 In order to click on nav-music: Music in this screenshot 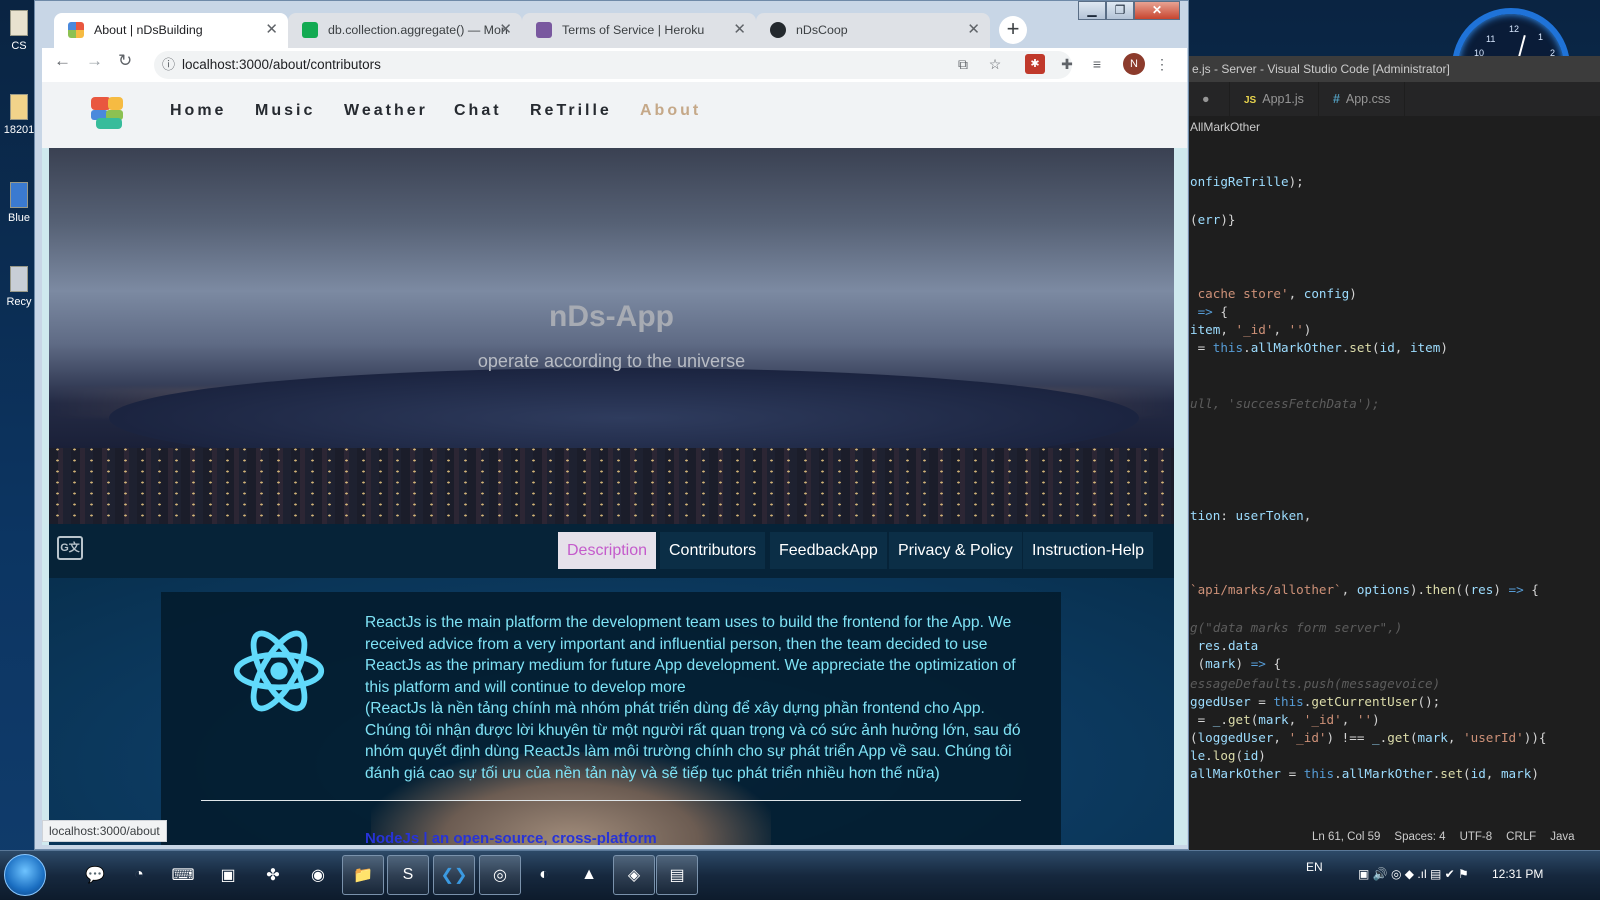, I will do `click(285, 111)`.